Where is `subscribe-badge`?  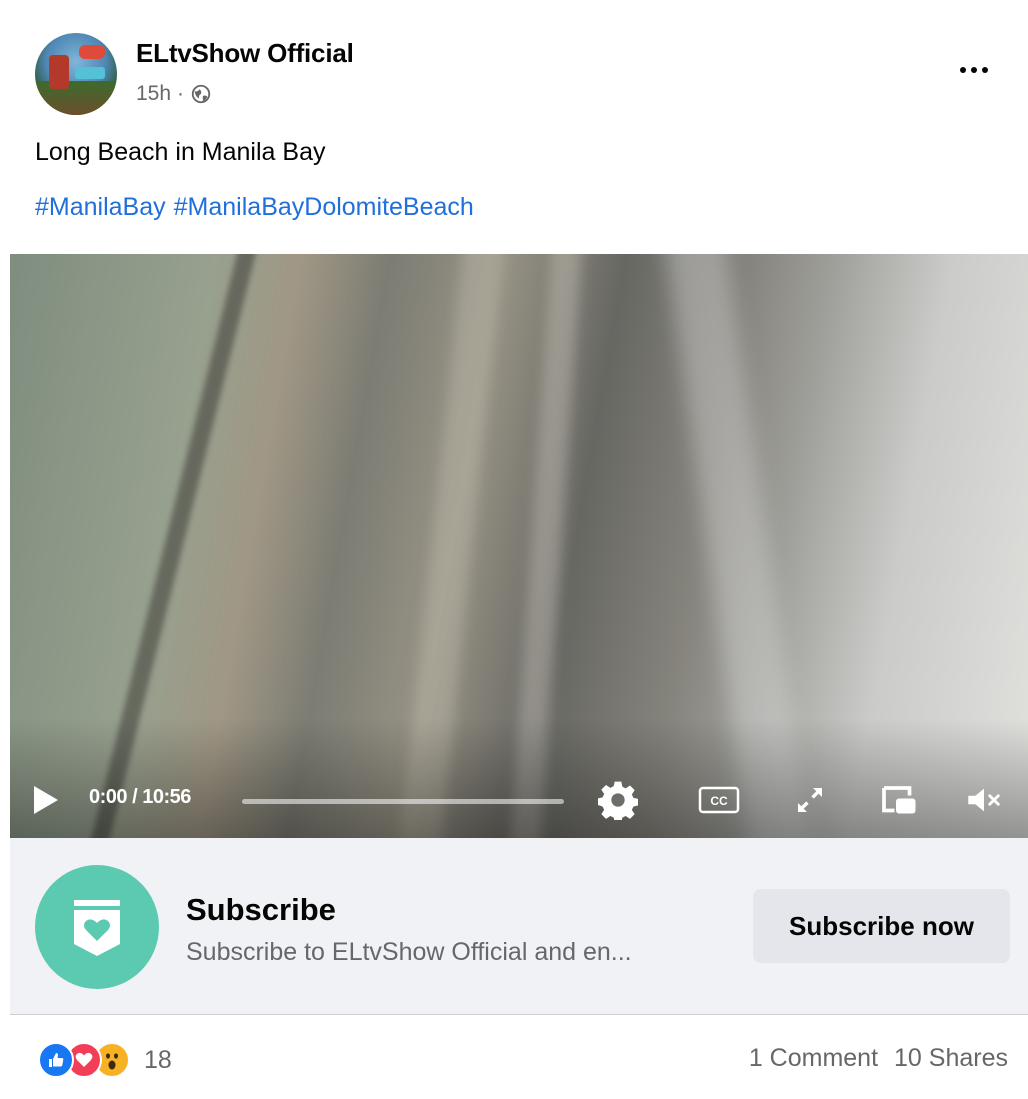 subscribe-badge is located at coordinates (97, 927).